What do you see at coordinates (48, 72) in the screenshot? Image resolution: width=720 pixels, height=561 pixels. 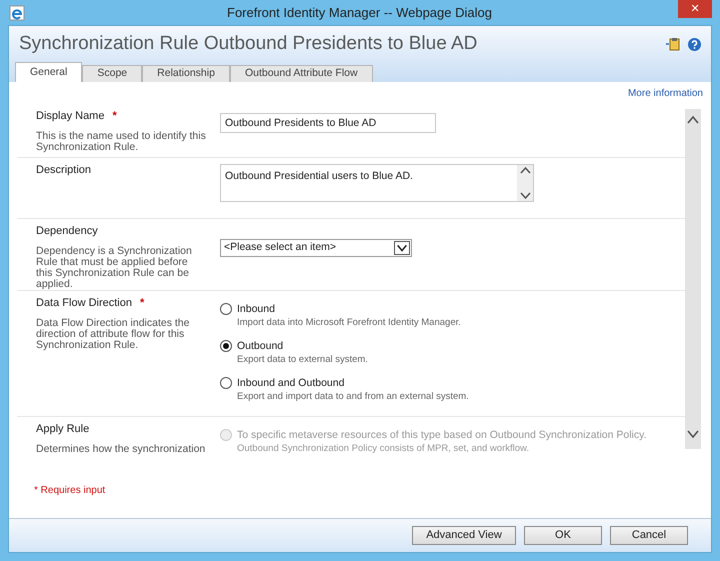 I see `tab: General` at bounding box center [48, 72].